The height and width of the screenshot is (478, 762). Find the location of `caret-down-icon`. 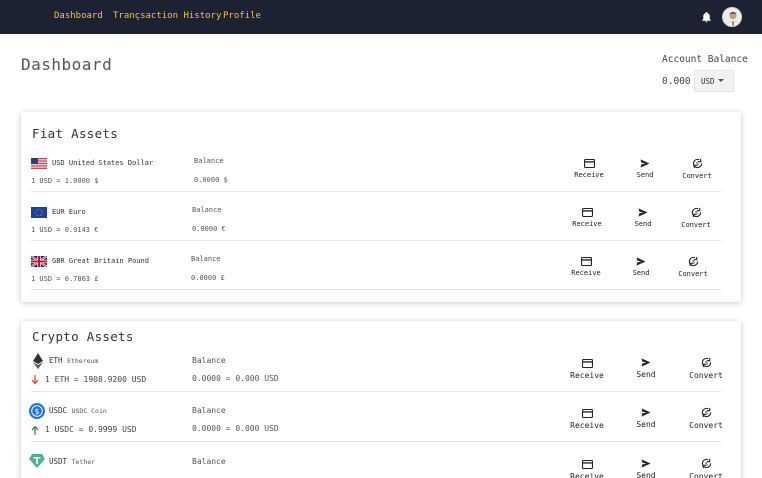

caret-down-icon is located at coordinates (721, 80).